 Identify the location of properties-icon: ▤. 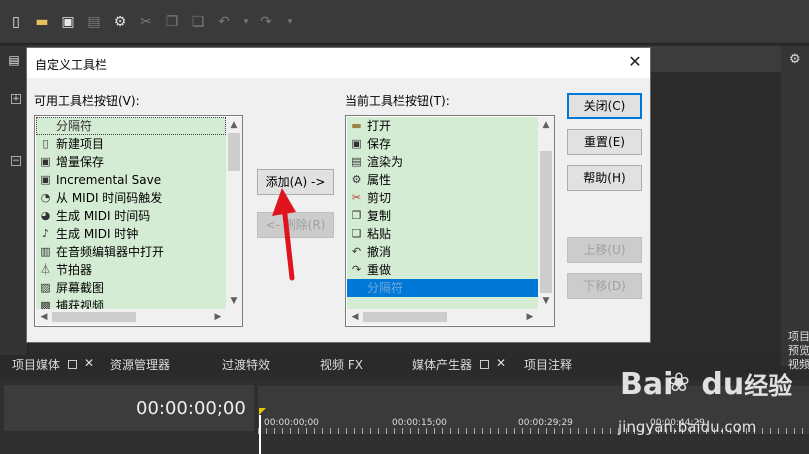
(94, 22).